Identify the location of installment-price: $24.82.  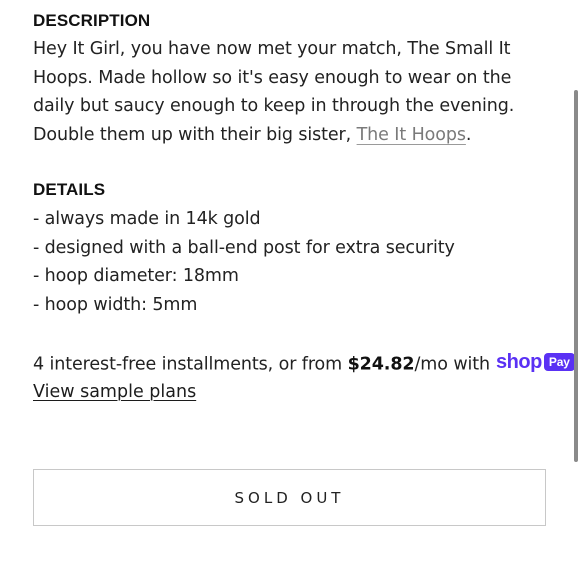
(381, 364).